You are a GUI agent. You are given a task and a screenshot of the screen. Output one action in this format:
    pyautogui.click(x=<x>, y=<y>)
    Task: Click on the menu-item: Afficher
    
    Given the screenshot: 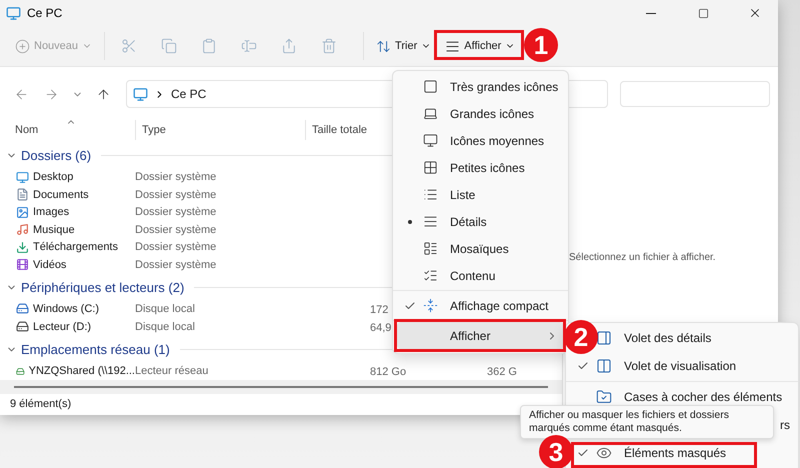 What is the action you would take?
    pyautogui.click(x=480, y=335)
    